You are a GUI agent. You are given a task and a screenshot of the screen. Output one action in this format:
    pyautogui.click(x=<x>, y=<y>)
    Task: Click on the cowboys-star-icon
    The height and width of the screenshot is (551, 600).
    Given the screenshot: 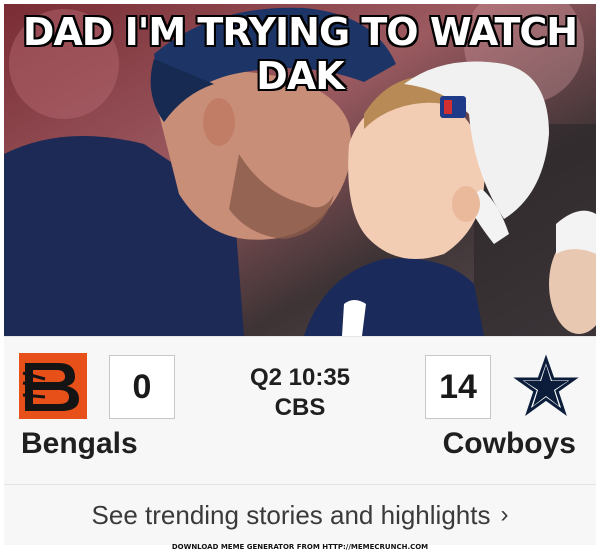 What is the action you would take?
    pyautogui.click(x=546, y=385)
    